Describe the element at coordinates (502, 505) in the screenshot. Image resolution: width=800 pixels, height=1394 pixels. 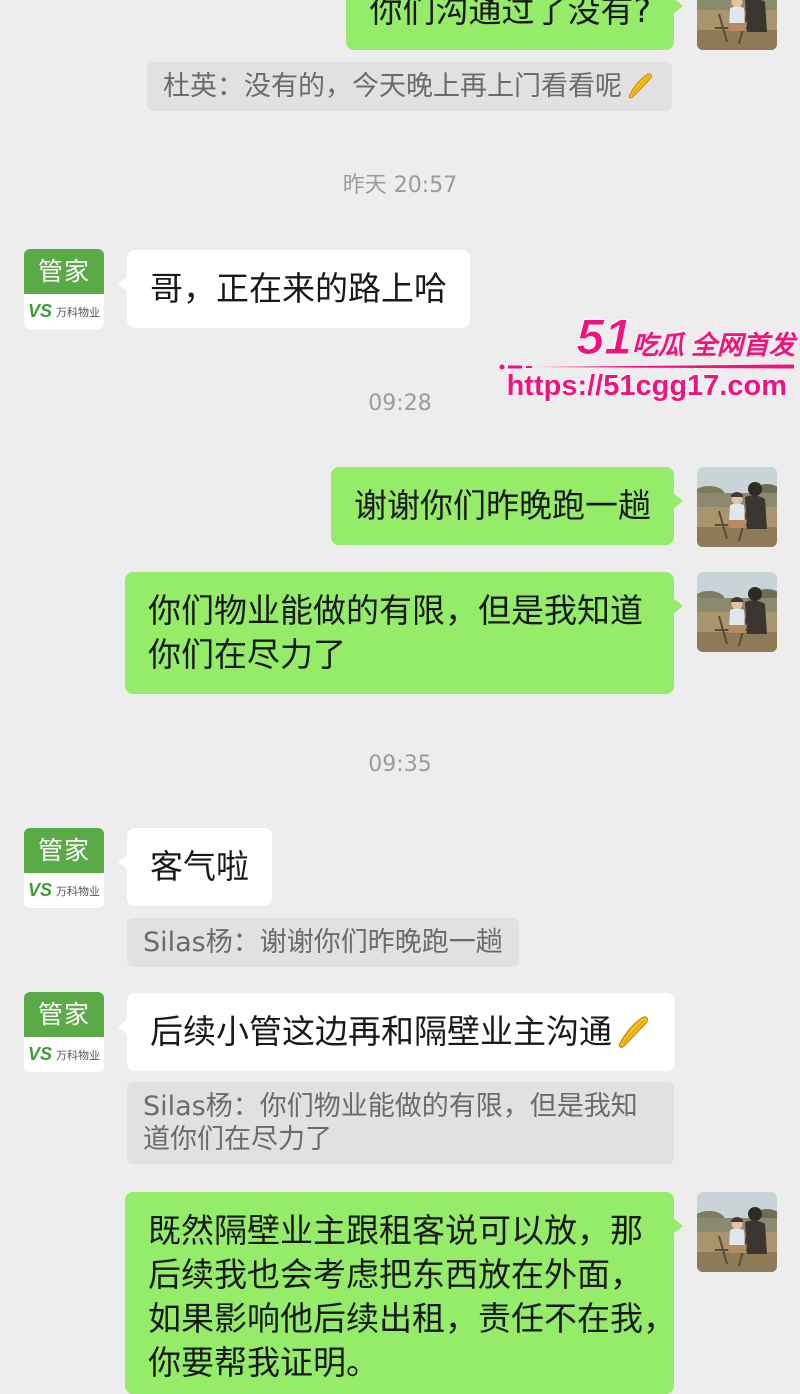
I see `message-text: 谢谢你们昨晚跑一趟` at that location.